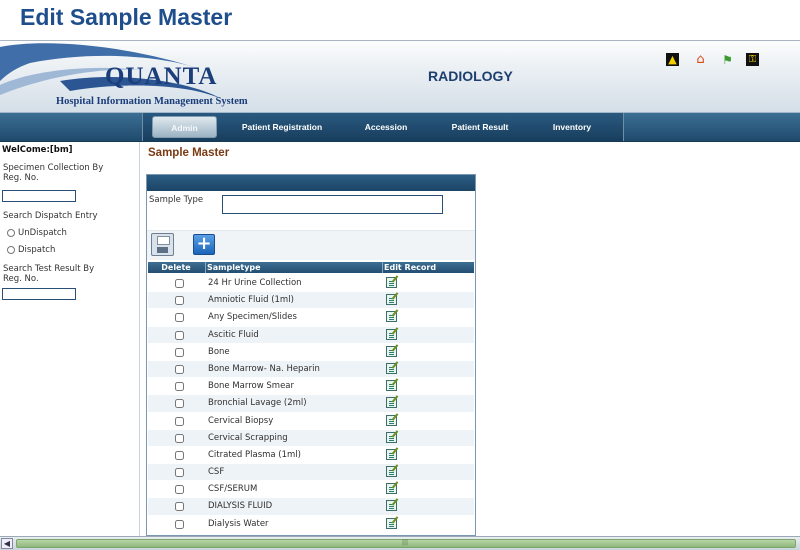 The height and width of the screenshot is (550, 800). What do you see at coordinates (11, 233) in the screenshot?
I see `radio-undispatch-input` at bounding box center [11, 233].